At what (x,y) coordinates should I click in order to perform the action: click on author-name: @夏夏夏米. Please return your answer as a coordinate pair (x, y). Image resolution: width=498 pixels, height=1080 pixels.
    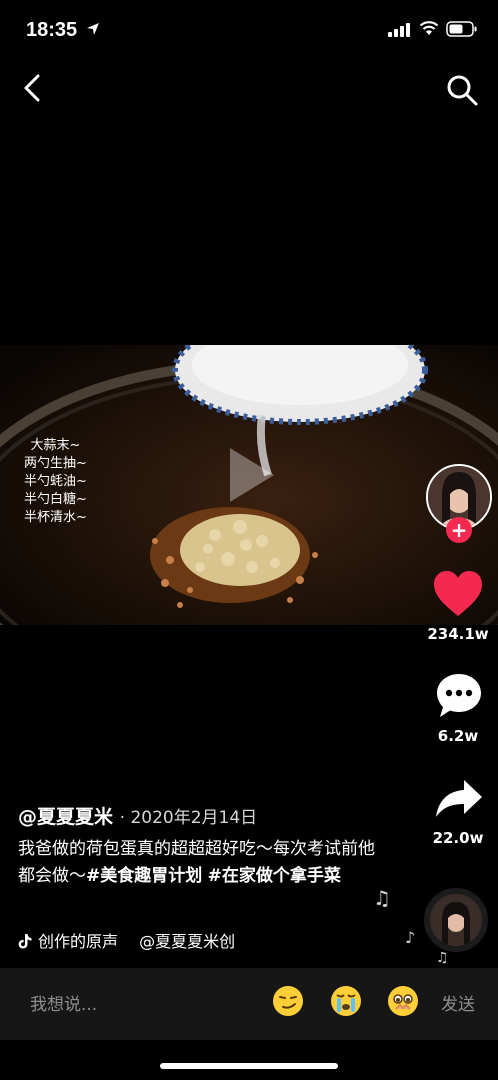
    Looking at the image, I should click on (65, 817).